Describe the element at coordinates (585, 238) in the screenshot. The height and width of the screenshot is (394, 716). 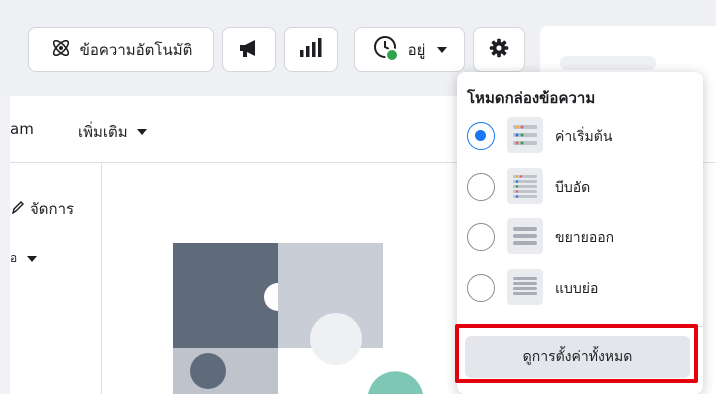
I see `option-expanded-label: ขยายออก` at that location.